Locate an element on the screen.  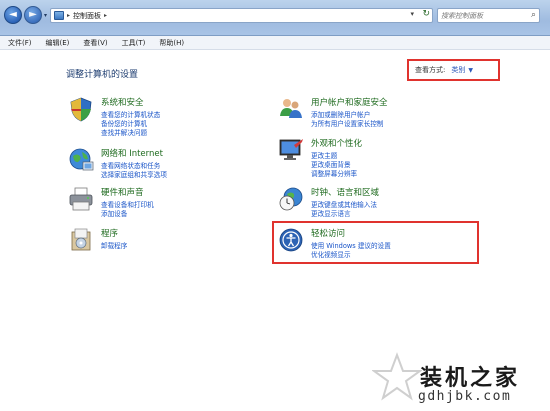
printer-icon is located at coordinates (81, 199).